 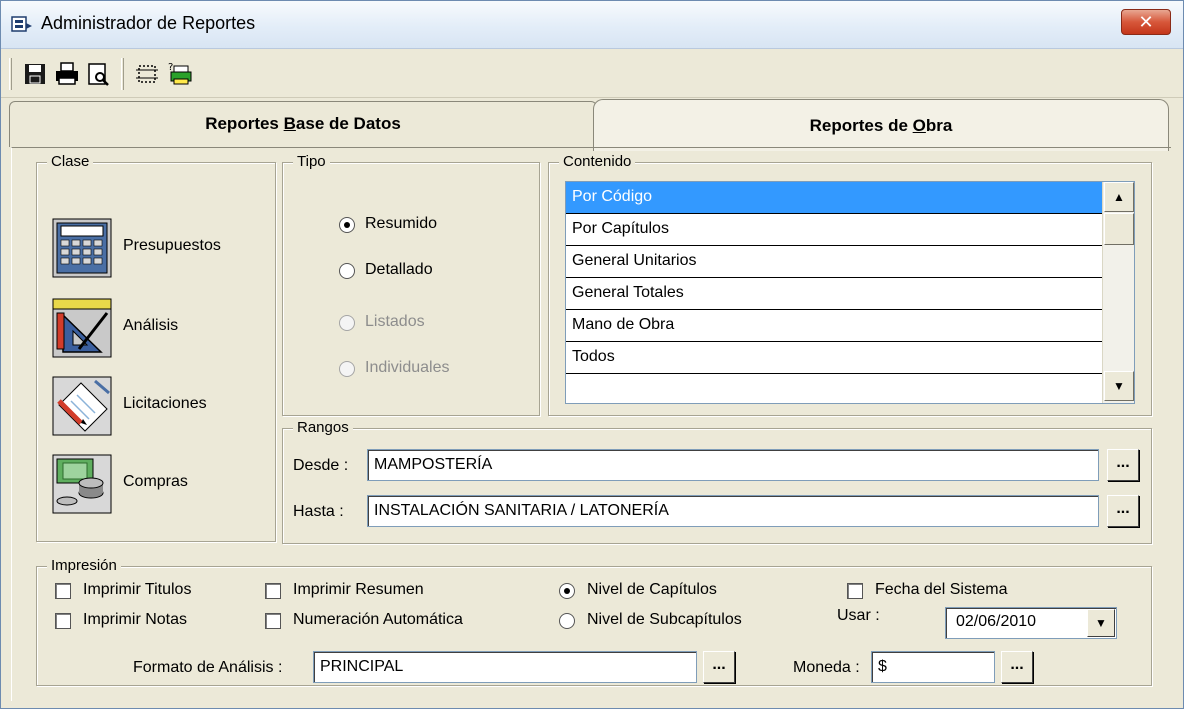 What do you see at coordinates (834, 326) in the screenshot?
I see `contenido-item: Mano de Obra` at bounding box center [834, 326].